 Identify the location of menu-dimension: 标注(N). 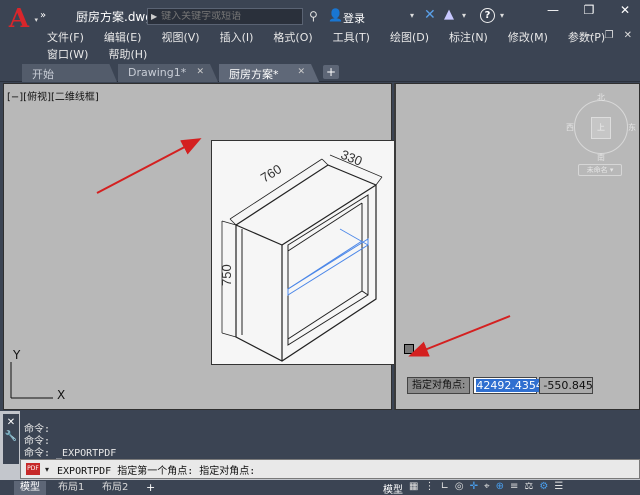
(468, 37).